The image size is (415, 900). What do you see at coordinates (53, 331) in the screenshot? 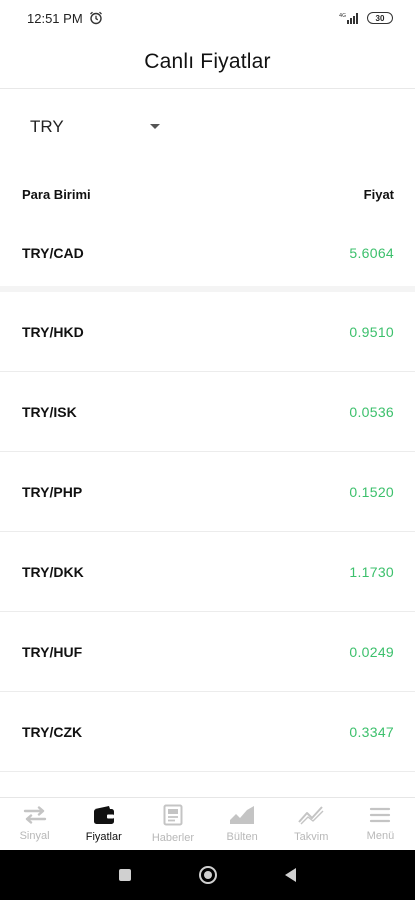
I see `currency-pair: TRY/HKD` at bounding box center [53, 331].